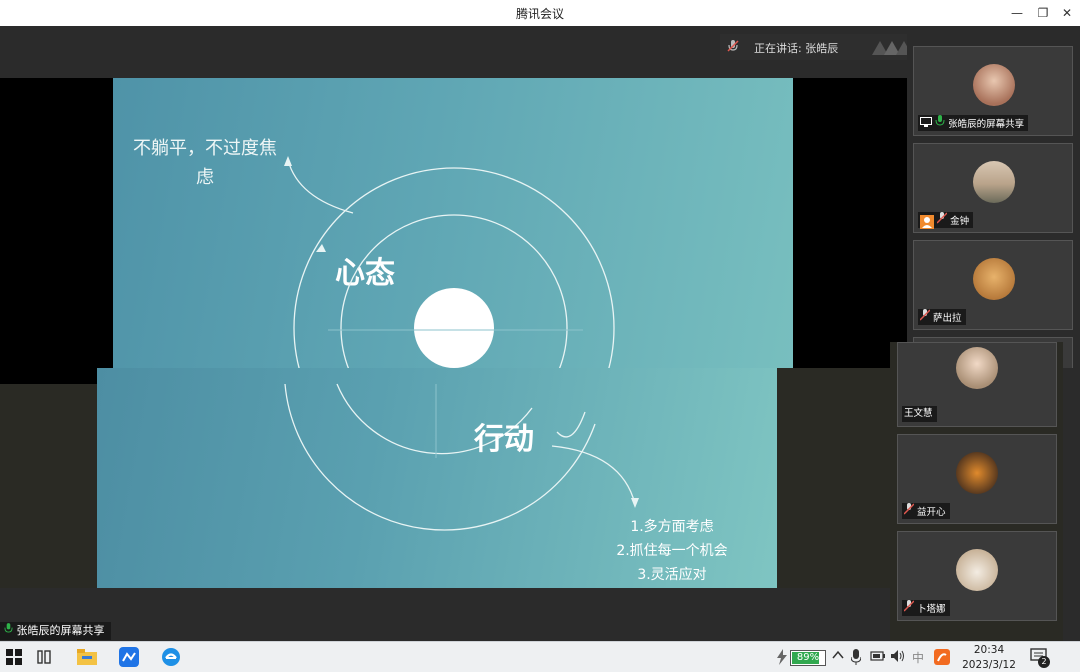  I want to click on power-icon, so click(782, 658).